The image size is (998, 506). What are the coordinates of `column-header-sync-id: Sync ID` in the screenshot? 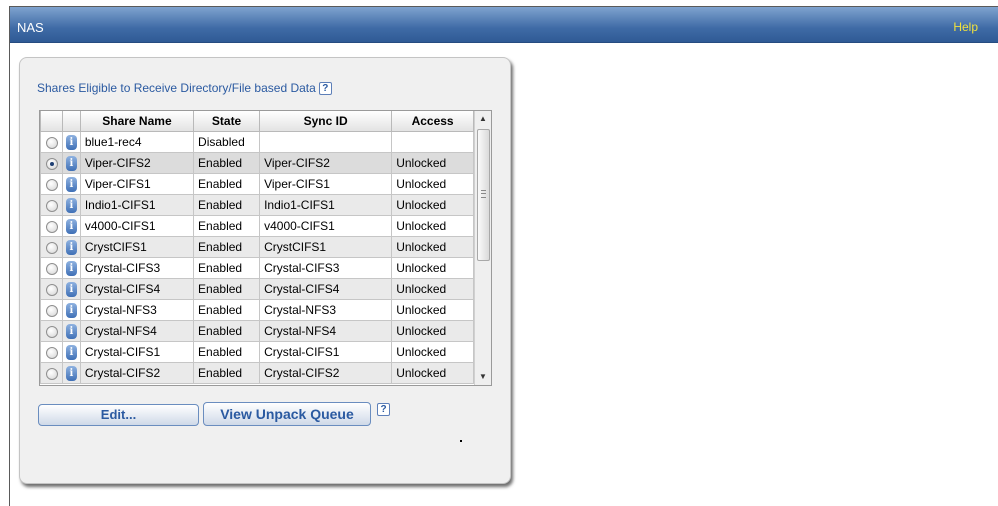 It's located at (326, 121).